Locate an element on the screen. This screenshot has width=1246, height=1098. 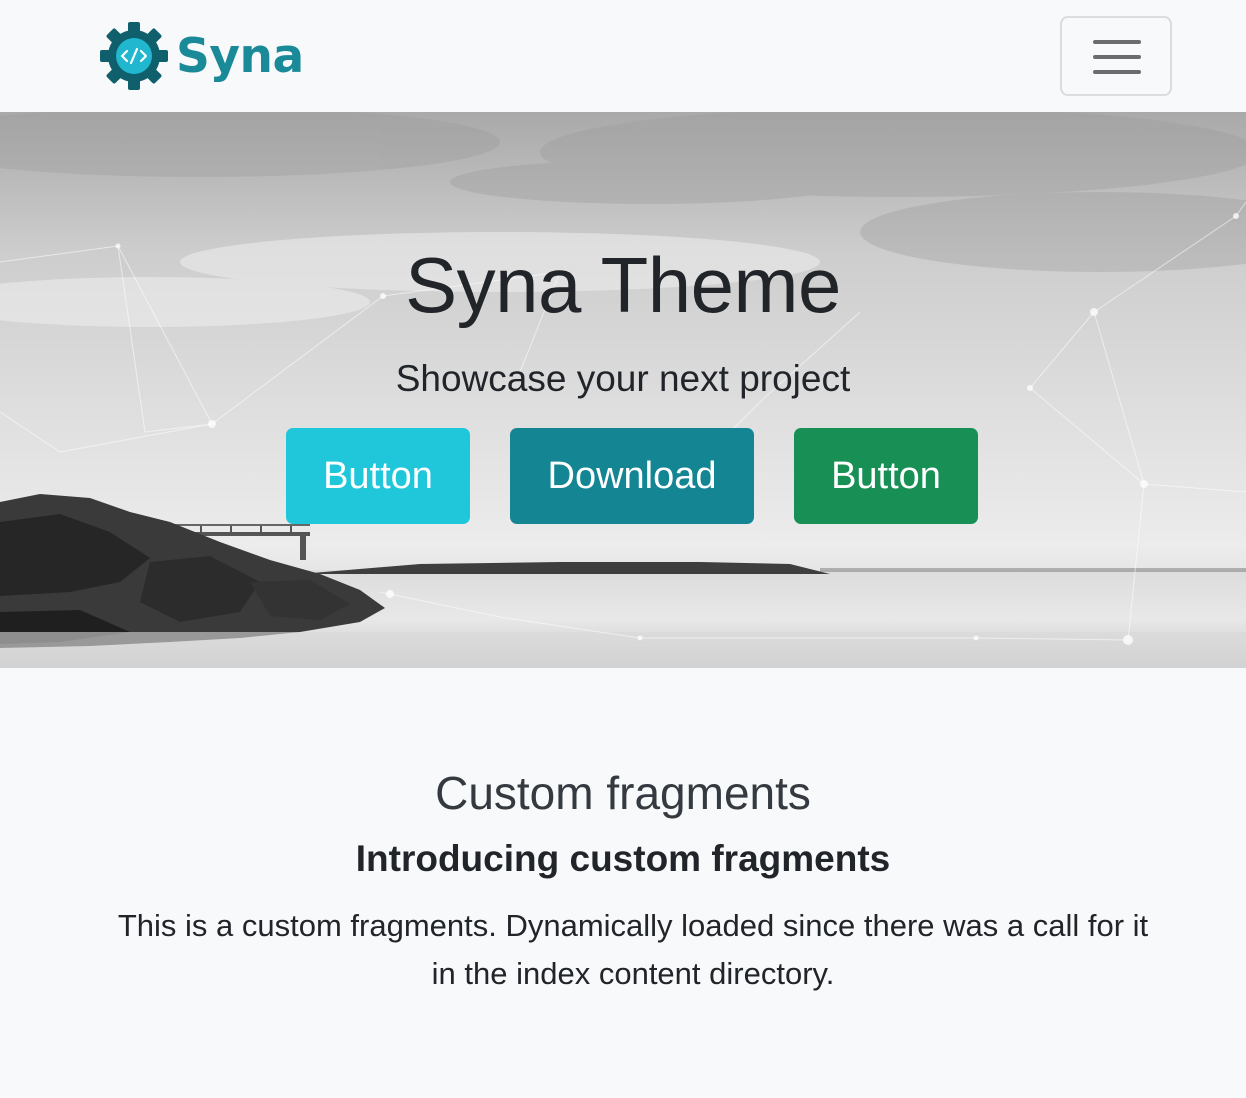
hero-button-success: Button is located at coordinates (886, 476).